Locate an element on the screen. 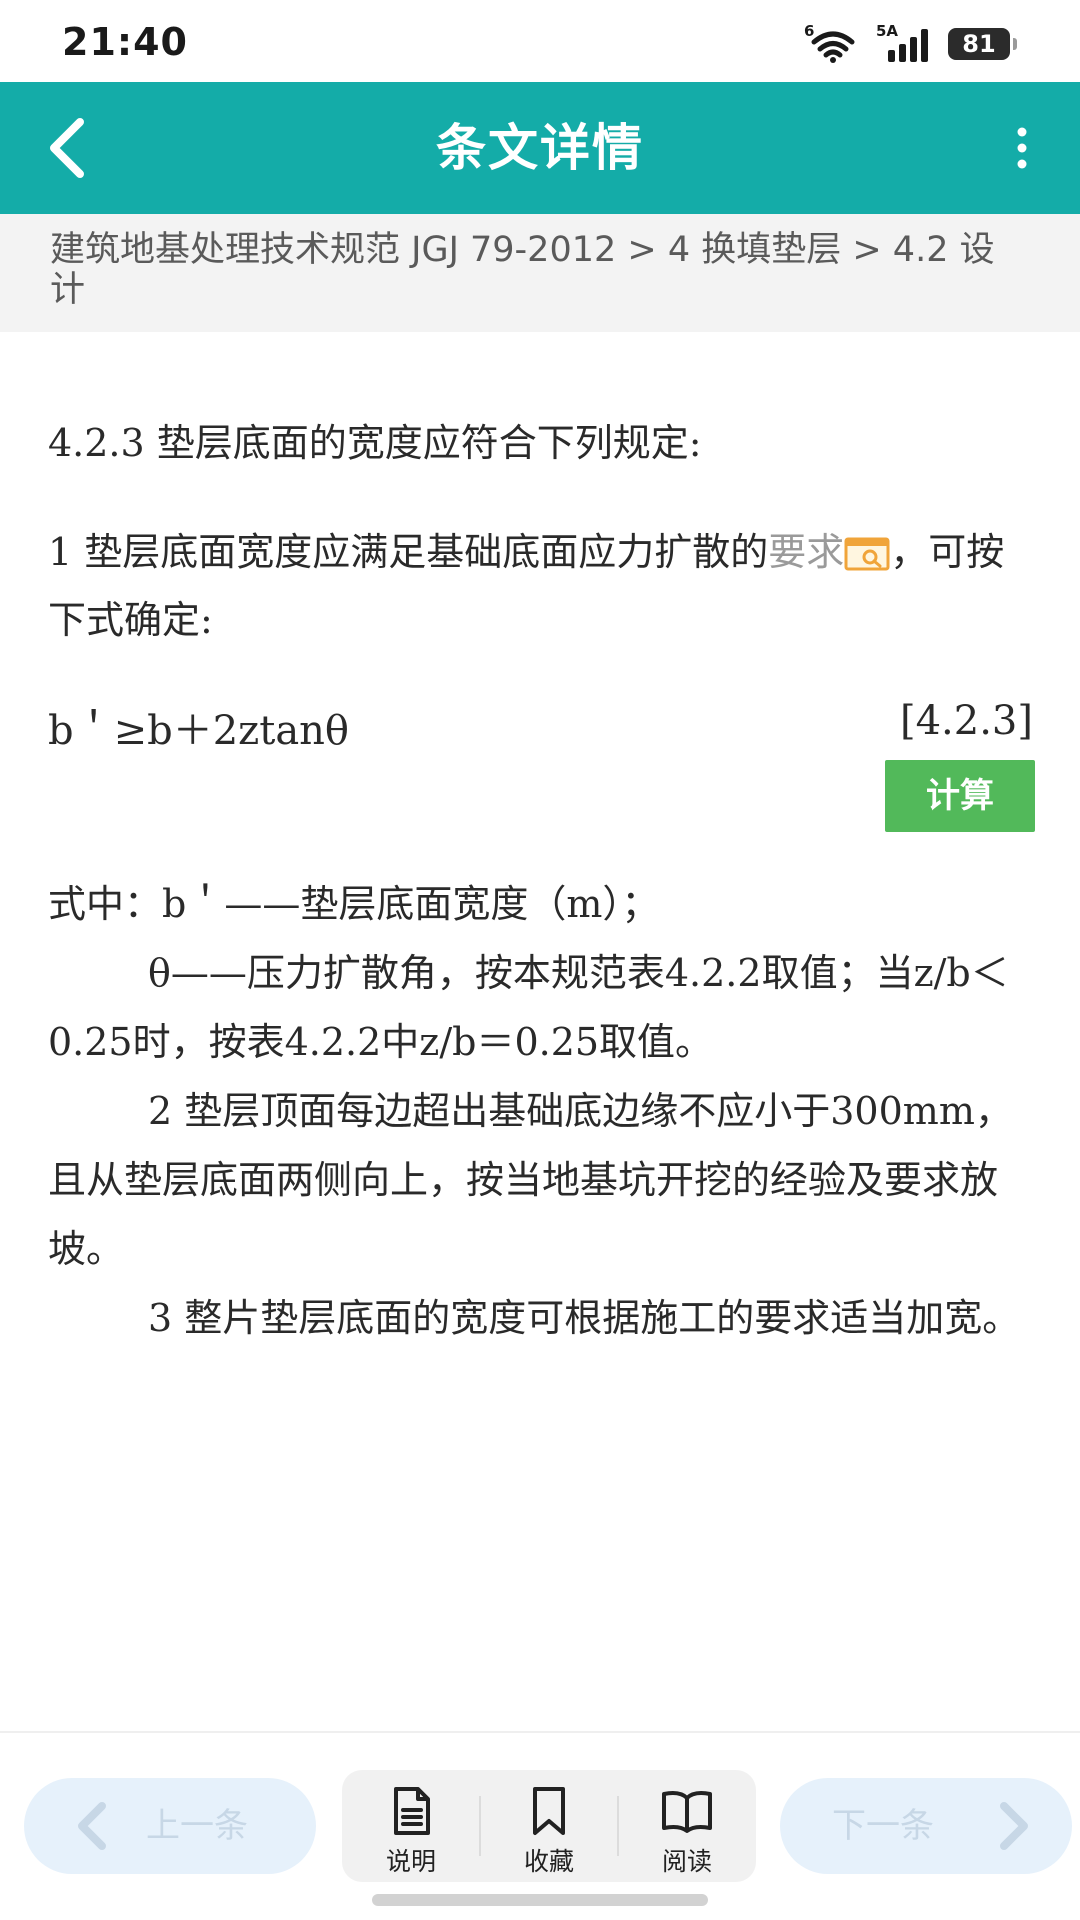 This screenshot has width=1080, height=1920. calculate-button: 计算 is located at coordinates (960, 796).